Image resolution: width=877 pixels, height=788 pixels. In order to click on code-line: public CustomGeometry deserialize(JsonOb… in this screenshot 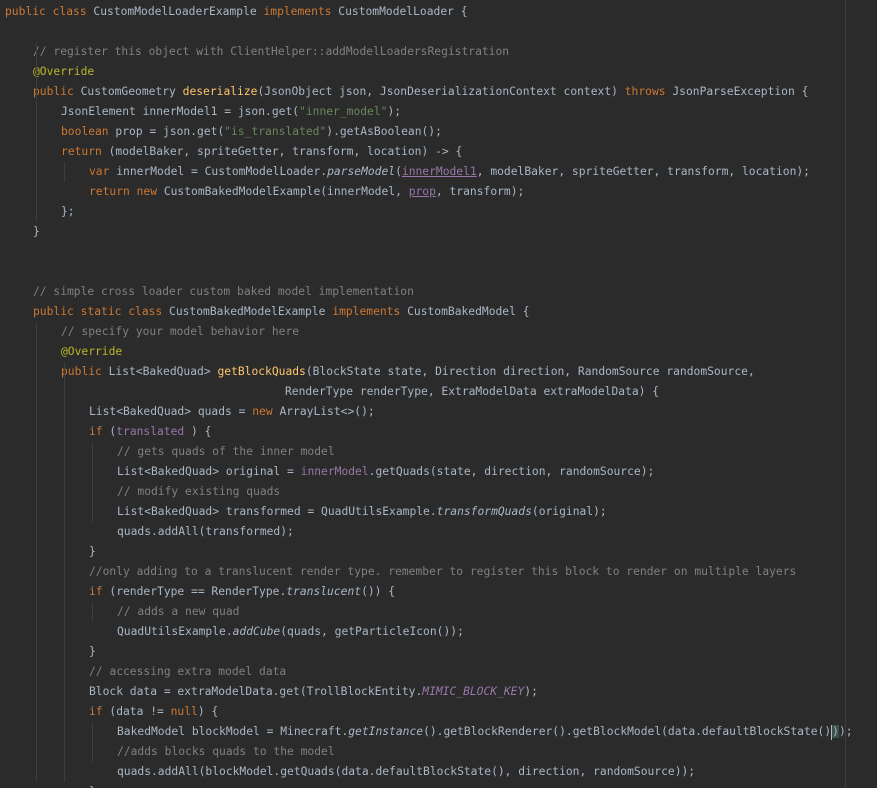, I will do `click(420, 92)`.